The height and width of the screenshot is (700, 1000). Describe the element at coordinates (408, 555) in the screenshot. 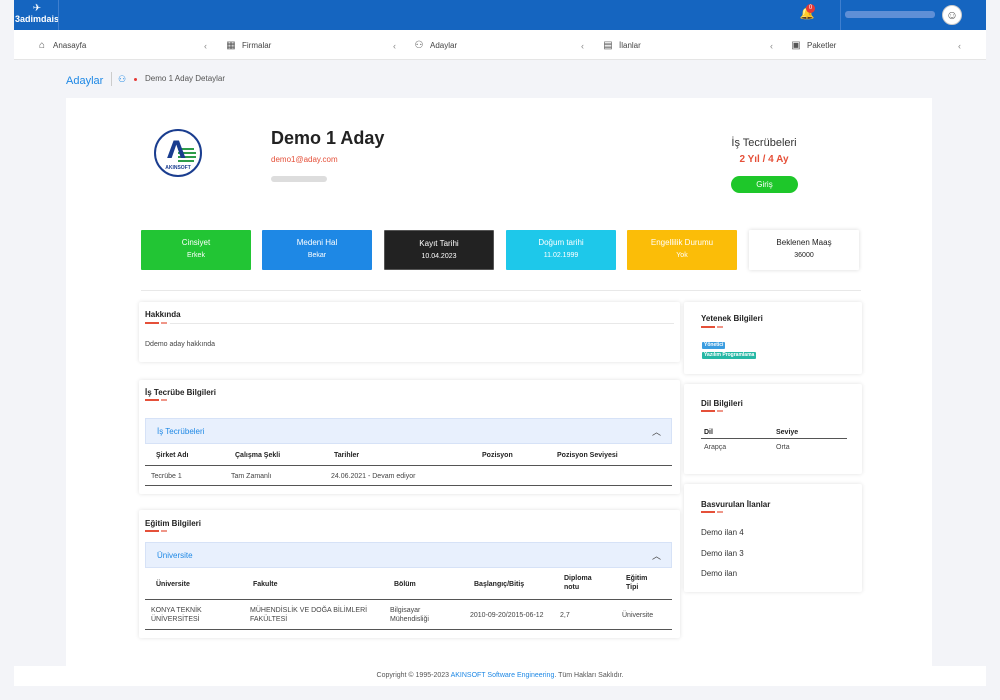

I see `education-accordion: Üniversite ︿` at that location.